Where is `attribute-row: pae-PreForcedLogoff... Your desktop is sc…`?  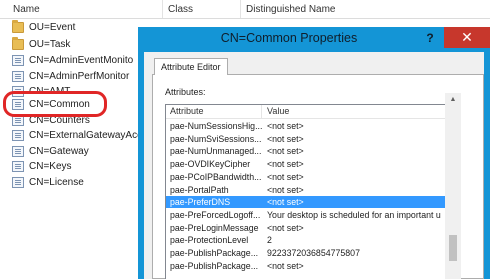
attribute-row: pae-PreForcedLogoff... Your desktop is sc… is located at coordinates (306, 215).